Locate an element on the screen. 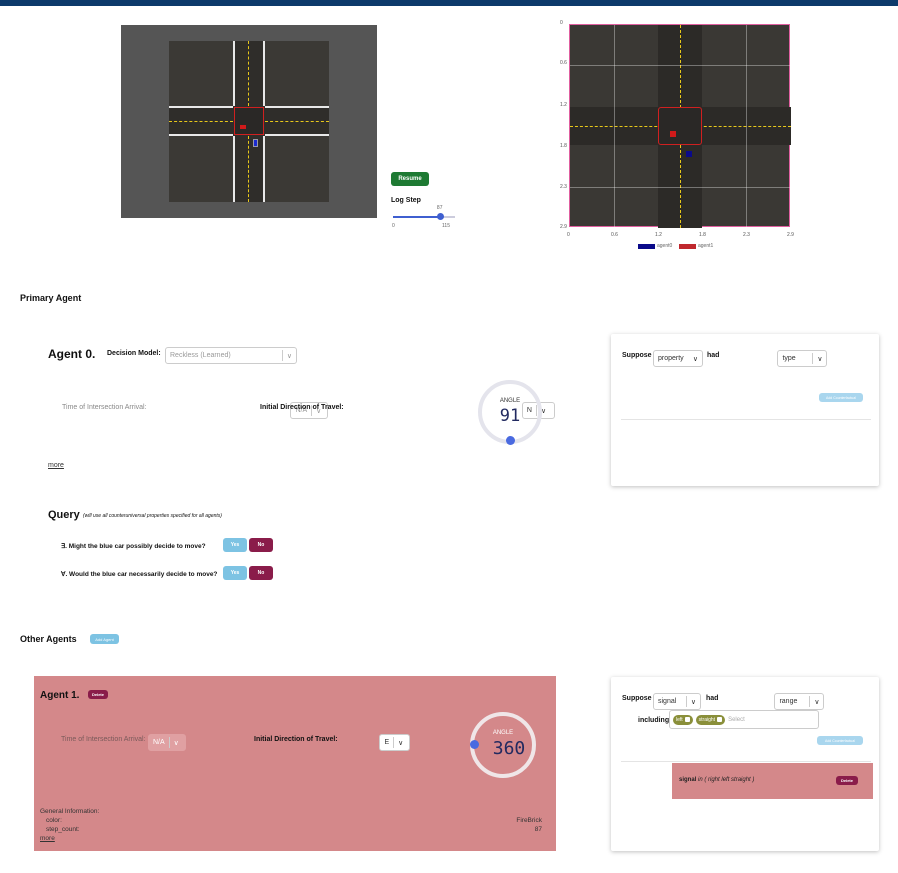 The height and width of the screenshot is (873, 898). agent1-direction-value: E is located at coordinates (387, 742).